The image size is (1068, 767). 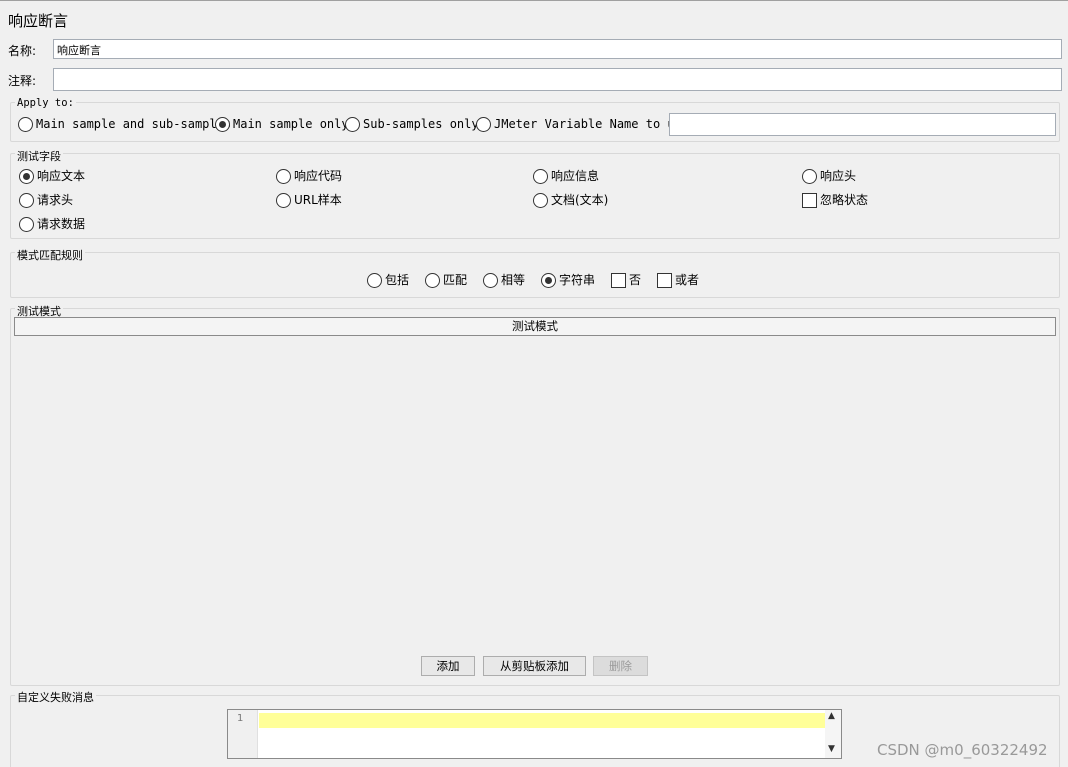 I want to click on checkbox-label: 或者, so click(x=687, y=280).